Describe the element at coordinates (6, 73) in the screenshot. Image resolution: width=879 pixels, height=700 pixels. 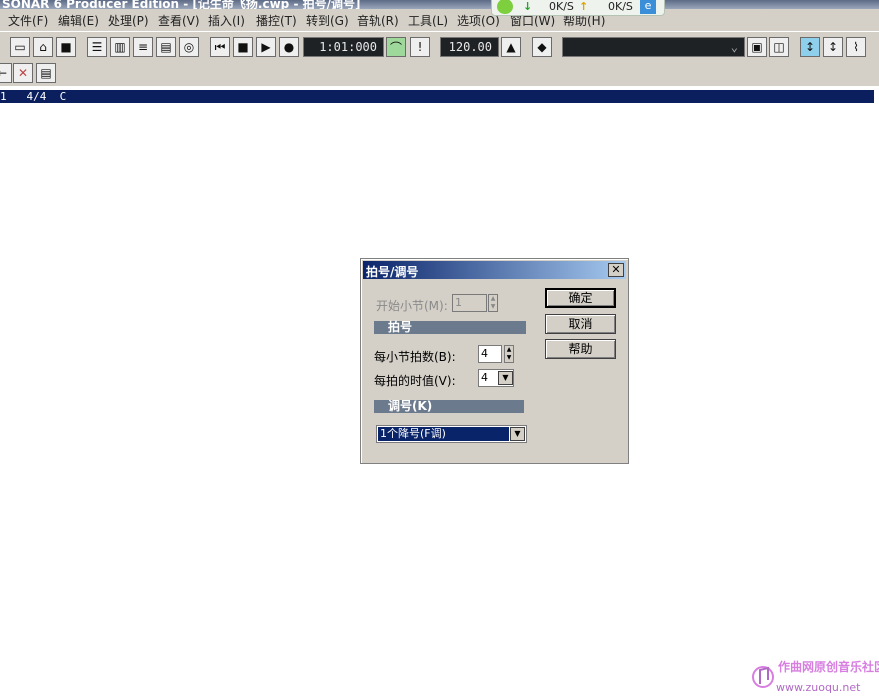
I see `back-arrow-icon: ←` at that location.